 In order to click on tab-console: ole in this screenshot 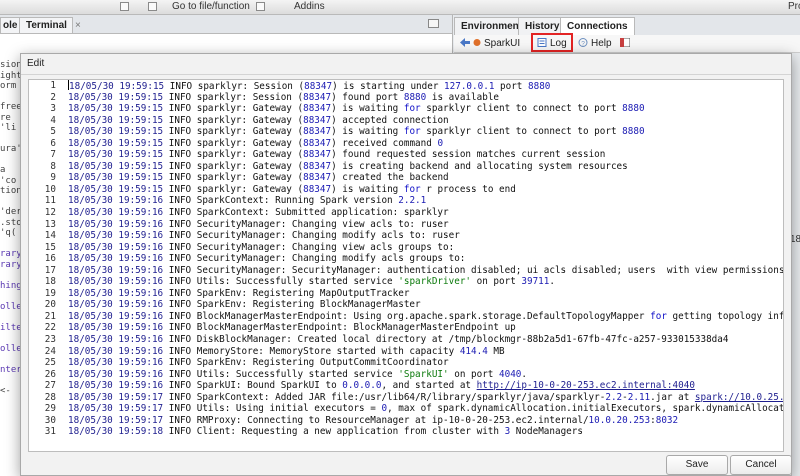, I will do `click(10, 25)`.